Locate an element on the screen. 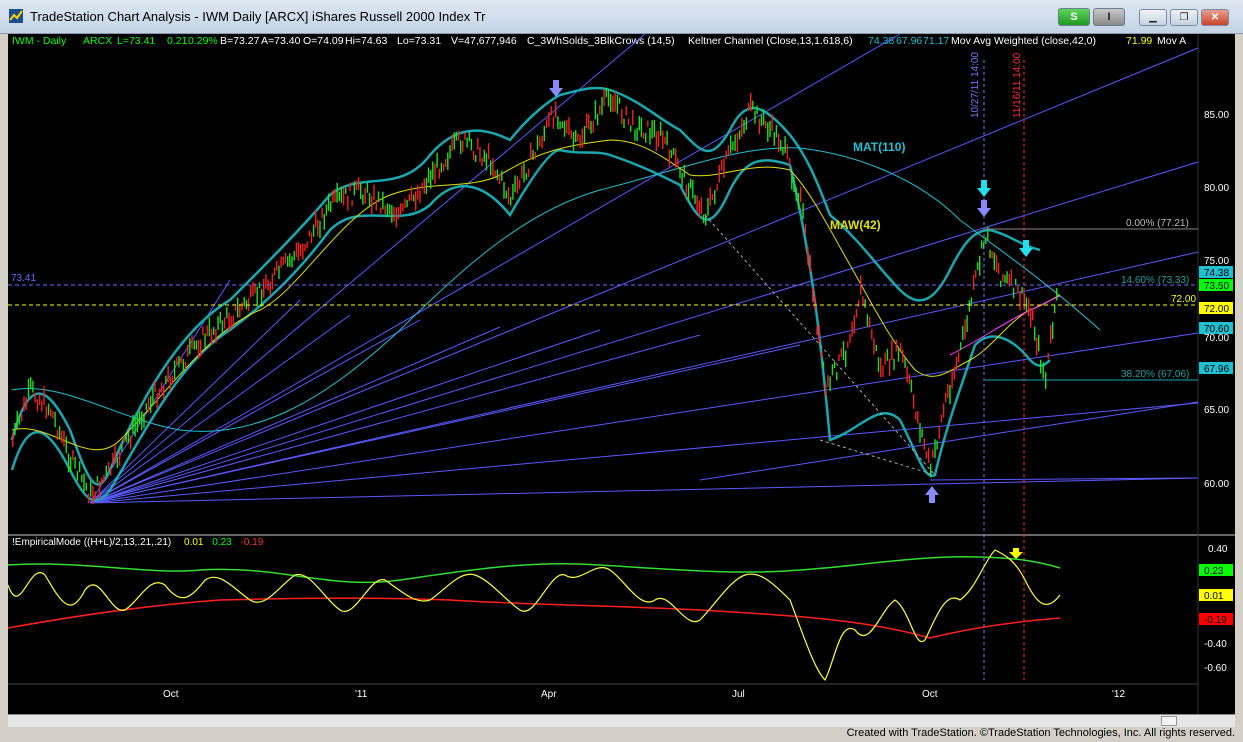  horizontal-scrollbar is located at coordinates (621, 720).